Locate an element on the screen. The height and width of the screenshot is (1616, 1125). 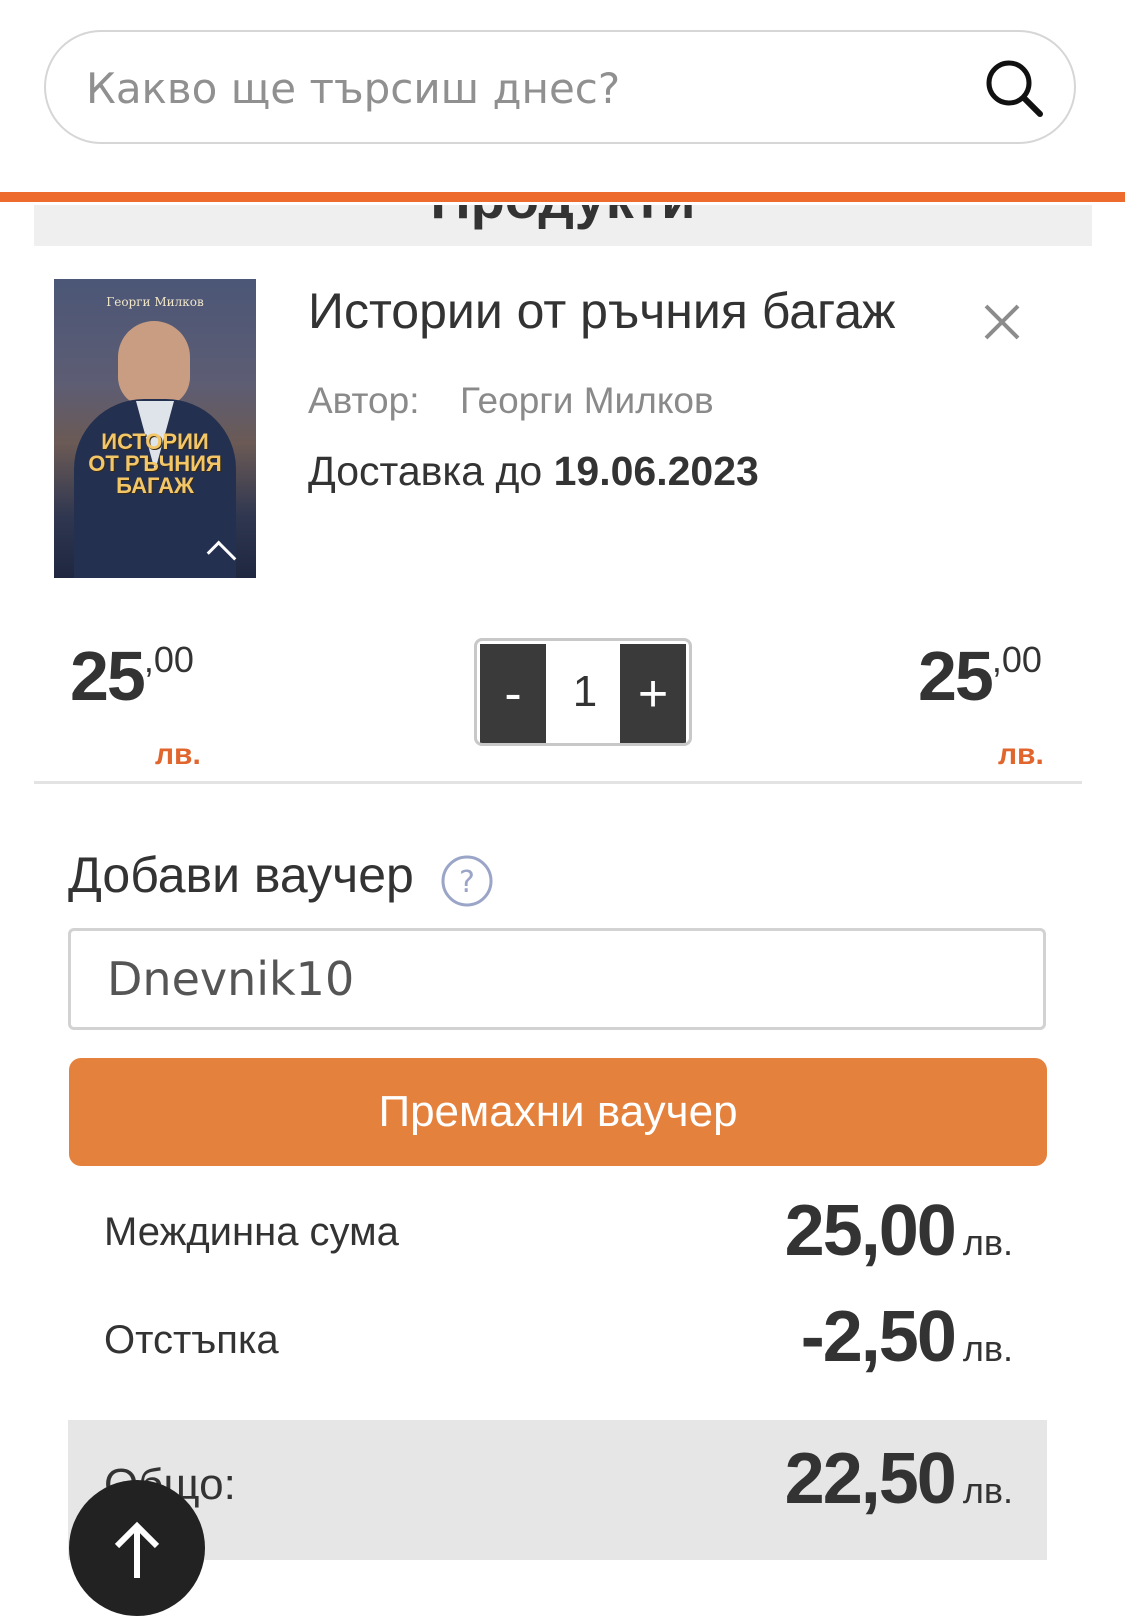
discount-value: -2,50 лв. is located at coordinates (906, 1337).